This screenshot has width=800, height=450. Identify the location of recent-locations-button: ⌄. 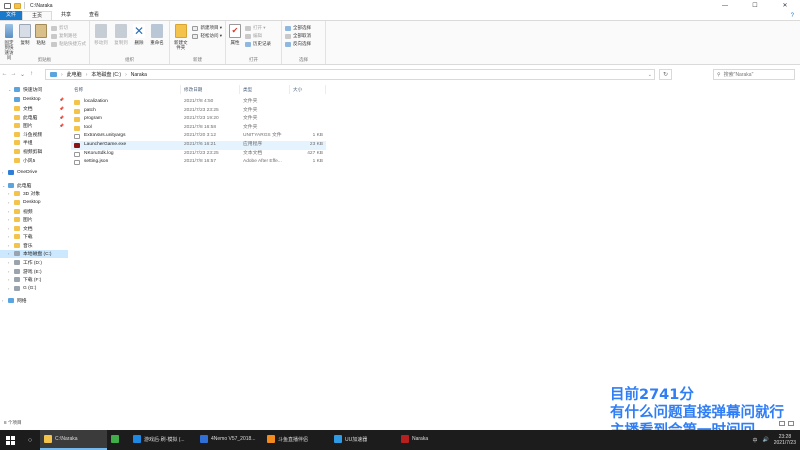
(22, 74).